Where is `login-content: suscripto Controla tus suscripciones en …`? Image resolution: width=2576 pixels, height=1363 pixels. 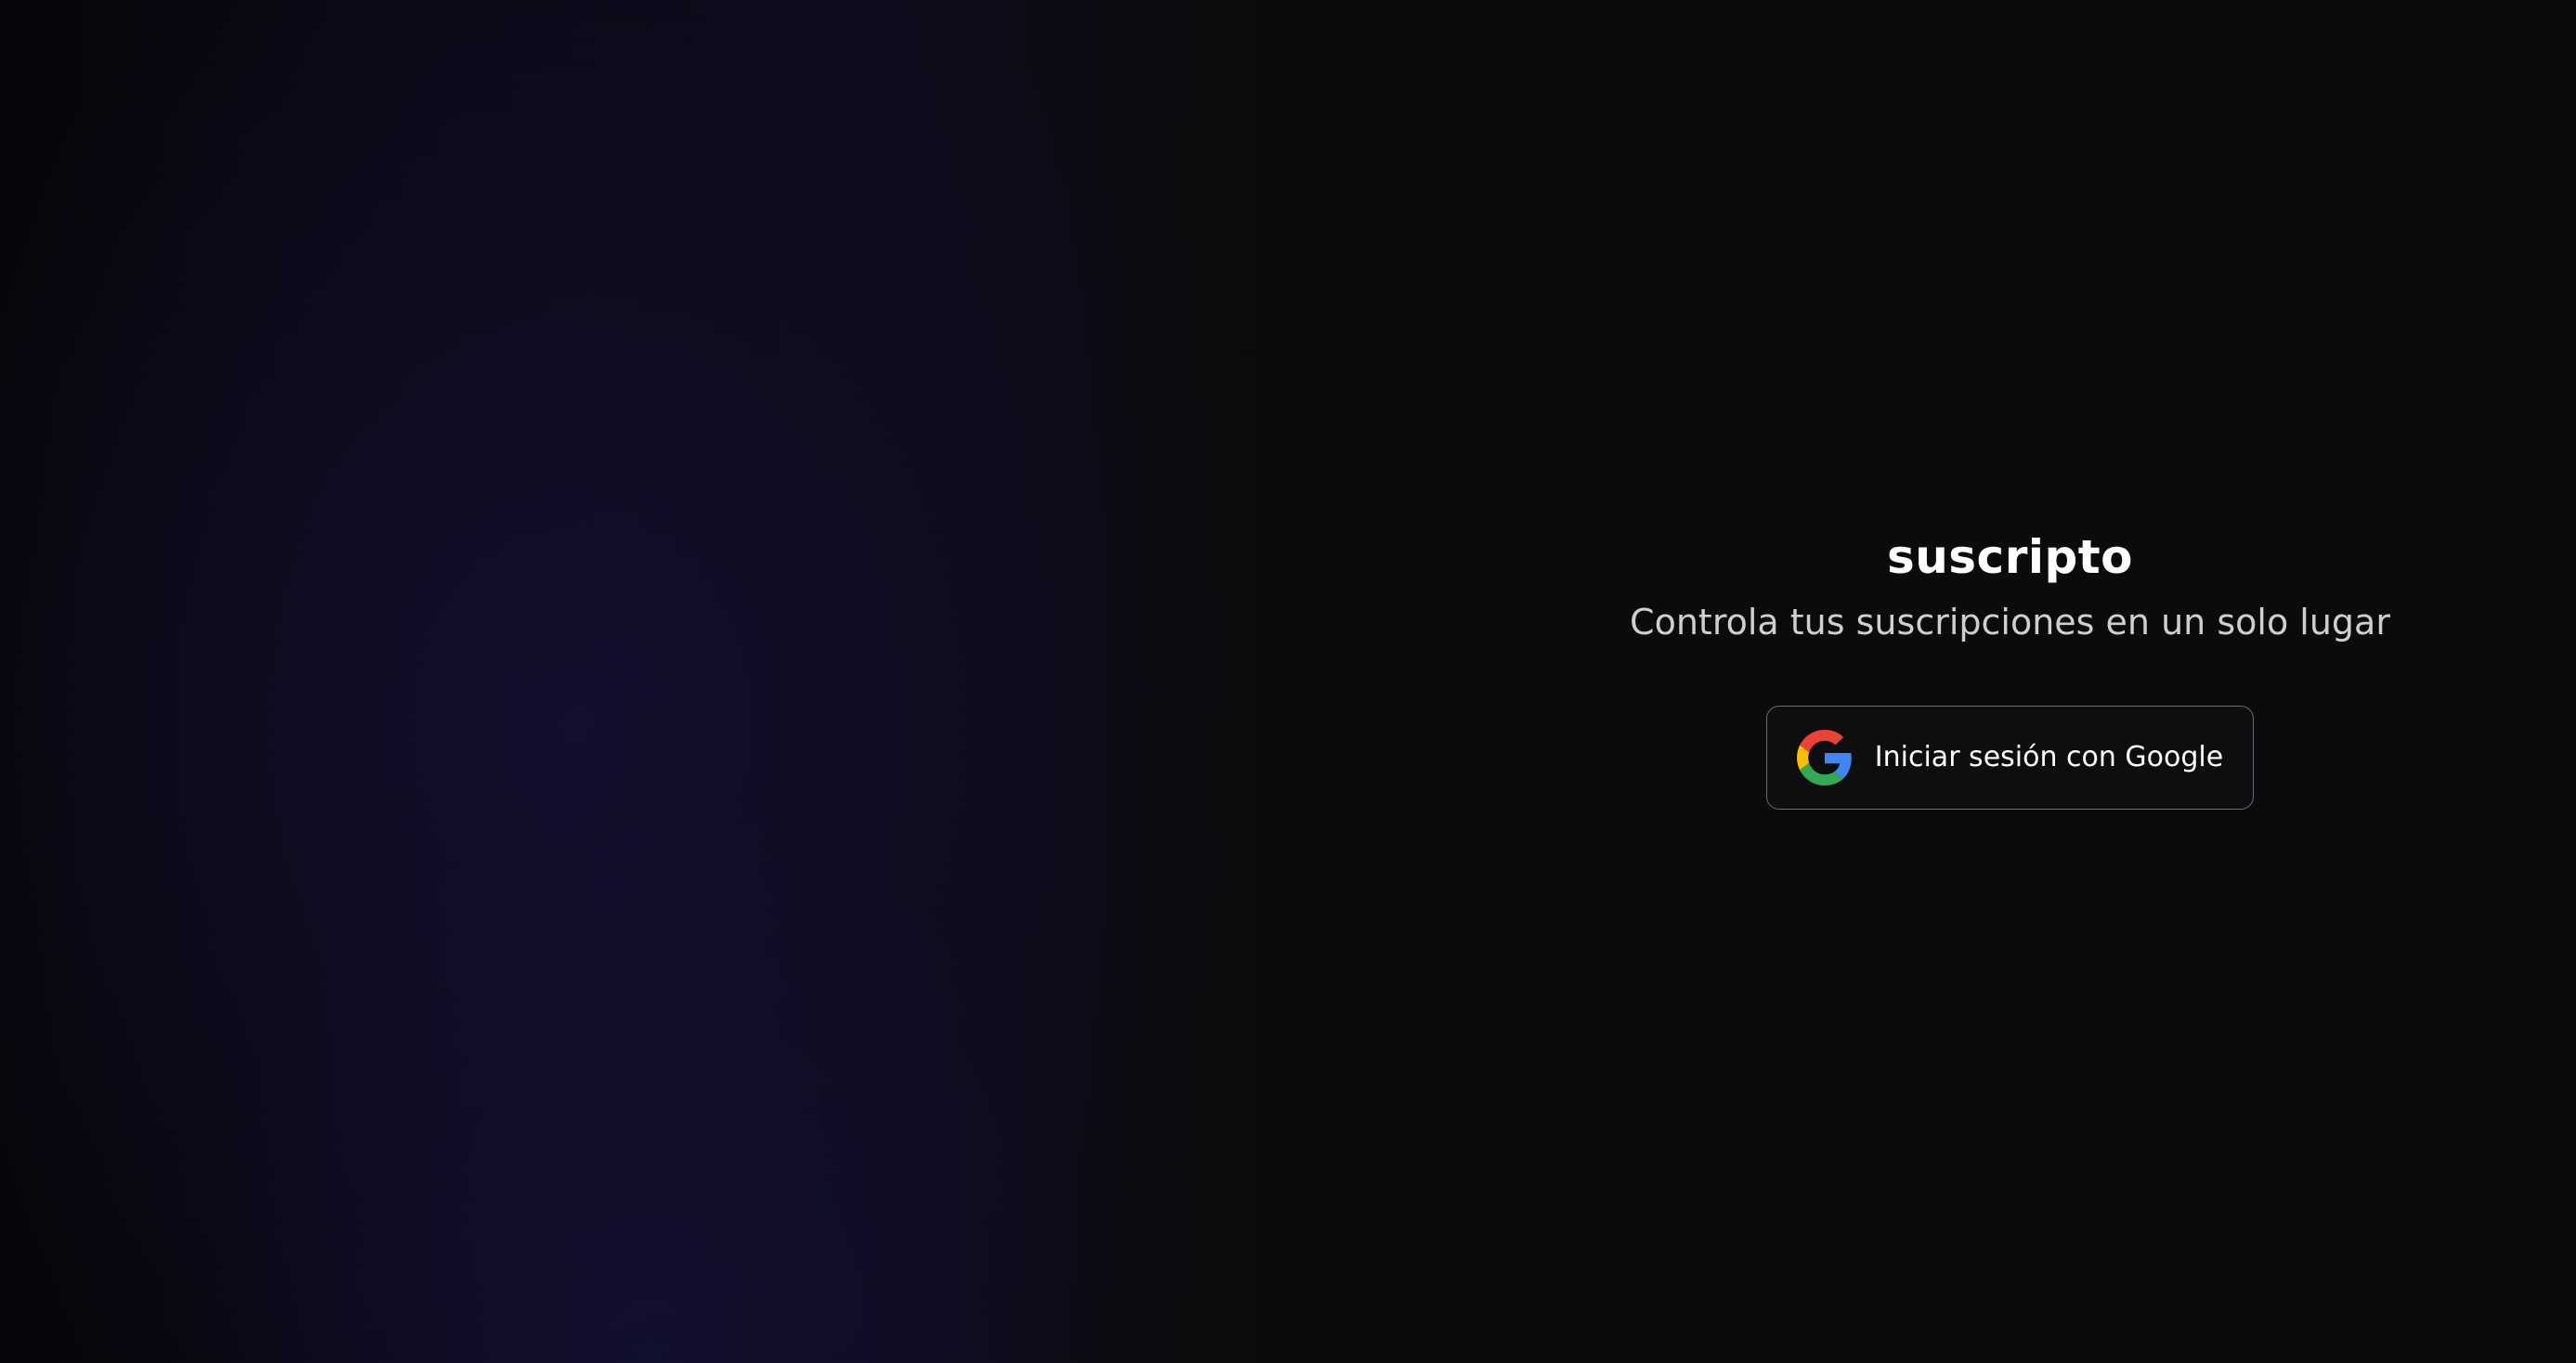 login-content: suscripto Controla tus suscripciones en … is located at coordinates (2010, 669).